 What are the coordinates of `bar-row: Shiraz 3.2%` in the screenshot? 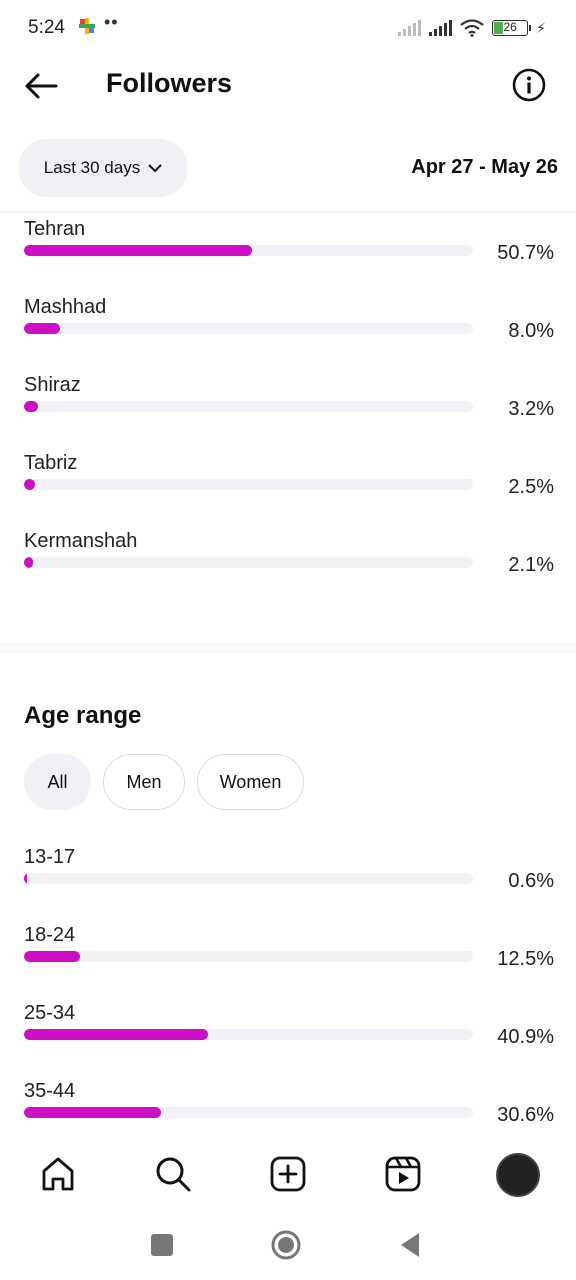 It's located at (289, 413).